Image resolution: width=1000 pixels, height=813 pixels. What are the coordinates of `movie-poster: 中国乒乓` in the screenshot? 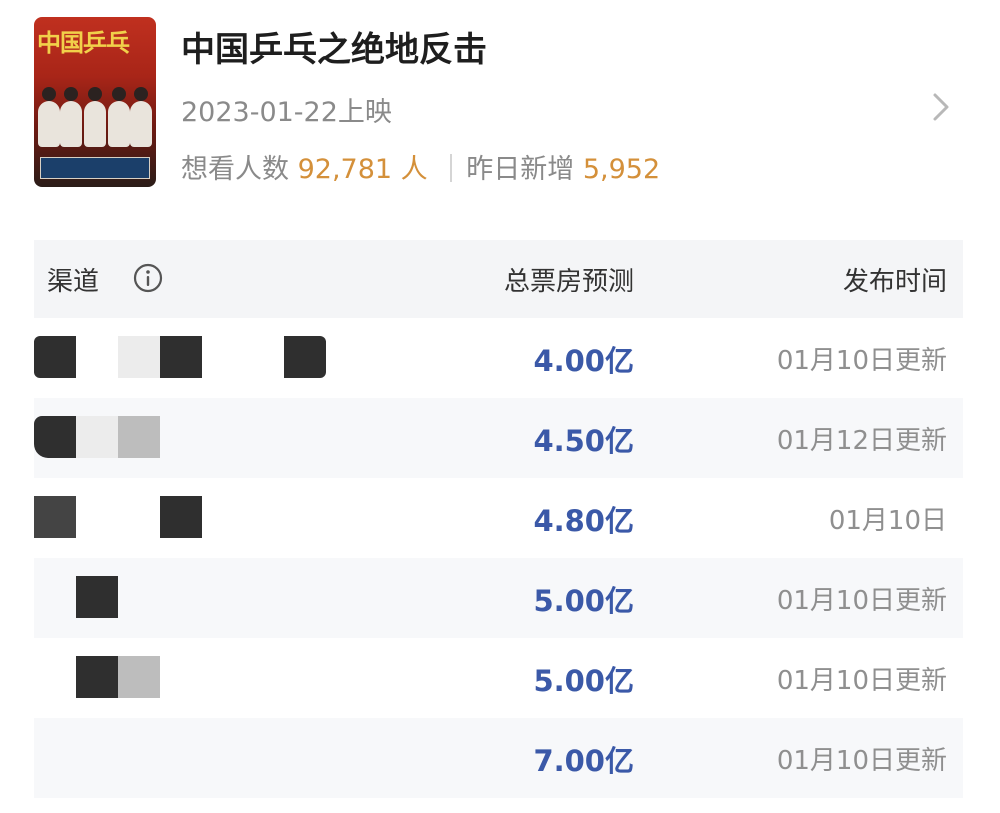 It's located at (95, 102).